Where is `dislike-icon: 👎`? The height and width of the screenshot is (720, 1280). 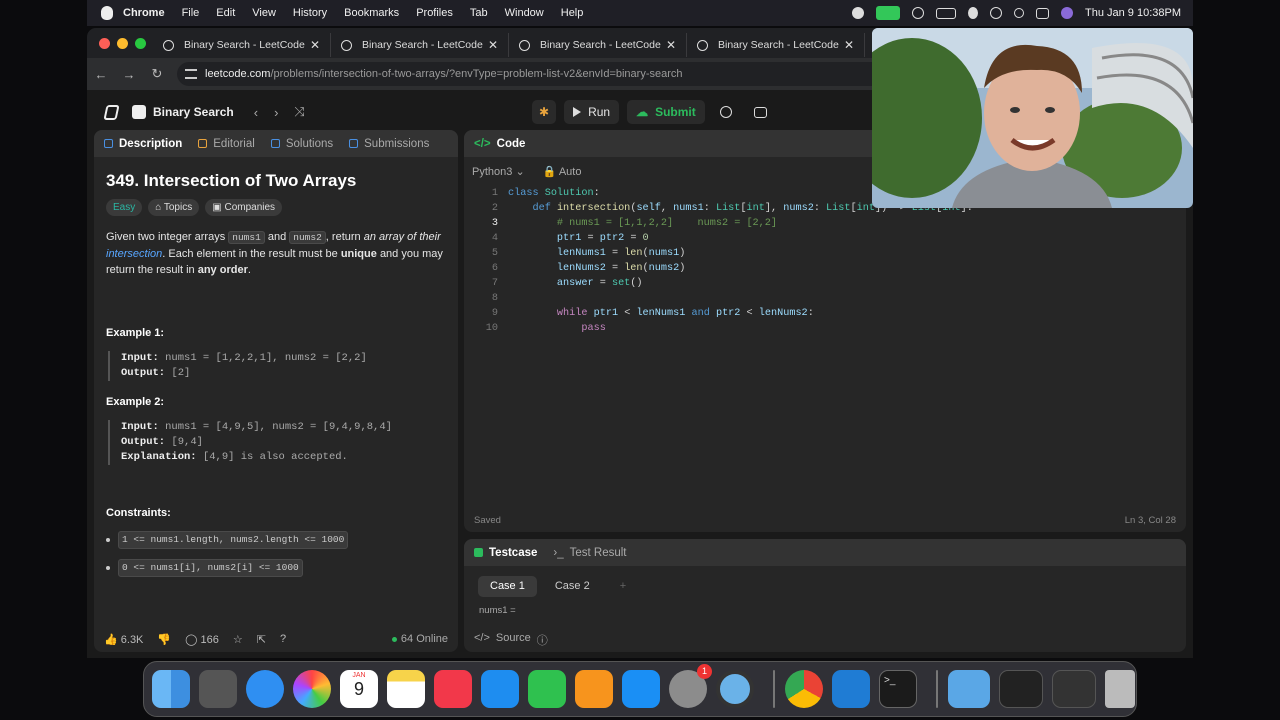
dislike-icon: 👎 is located at coordinates (164, 639).